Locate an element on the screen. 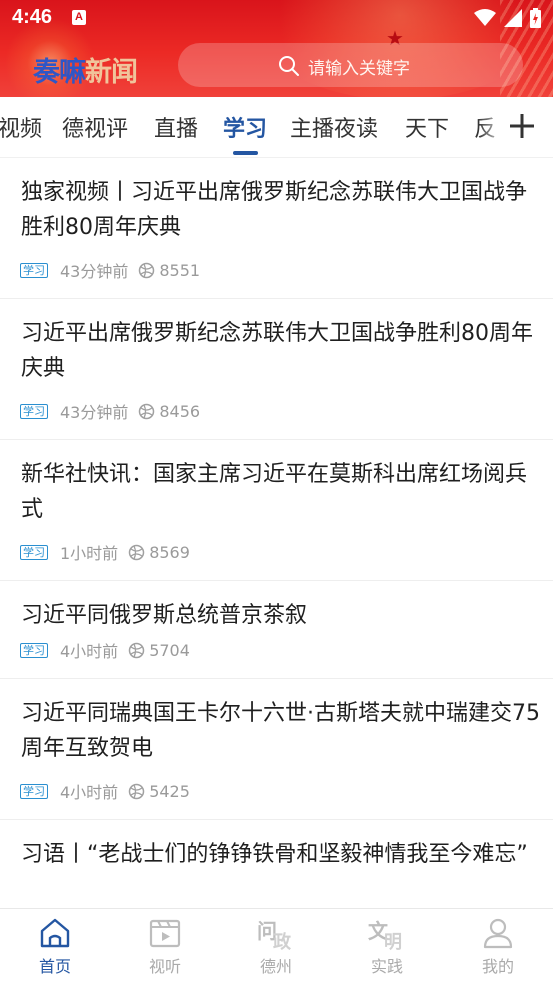  app-logo: 奏嘛新闻 is located at coordinates (85, 69).